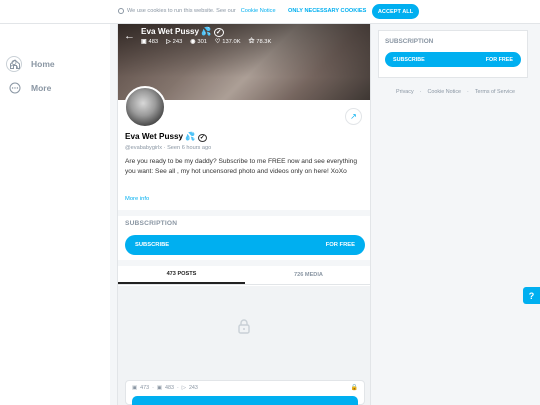 This screenshot has height=405, width=540. I want to click on right-subscription-panel: SUBSCRIPTION SUBSCRIBE FOR FREE, so click(453, 54).